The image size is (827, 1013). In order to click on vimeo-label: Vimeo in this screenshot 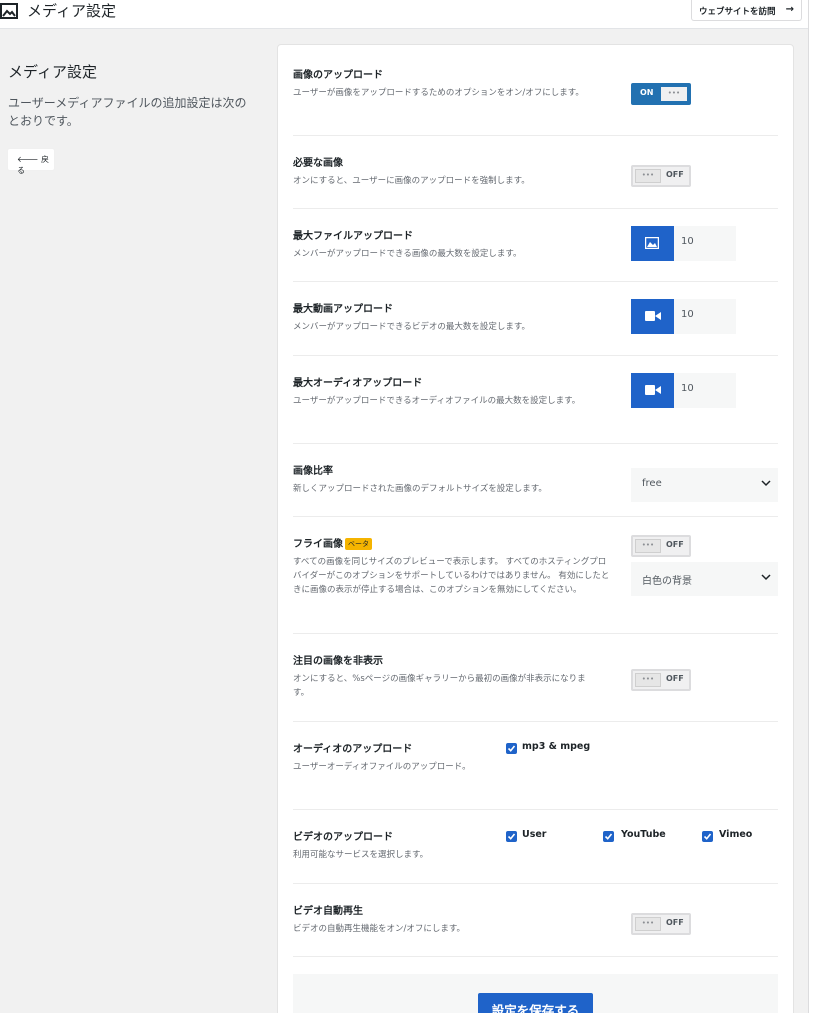, I will do `click(736, 834)`.